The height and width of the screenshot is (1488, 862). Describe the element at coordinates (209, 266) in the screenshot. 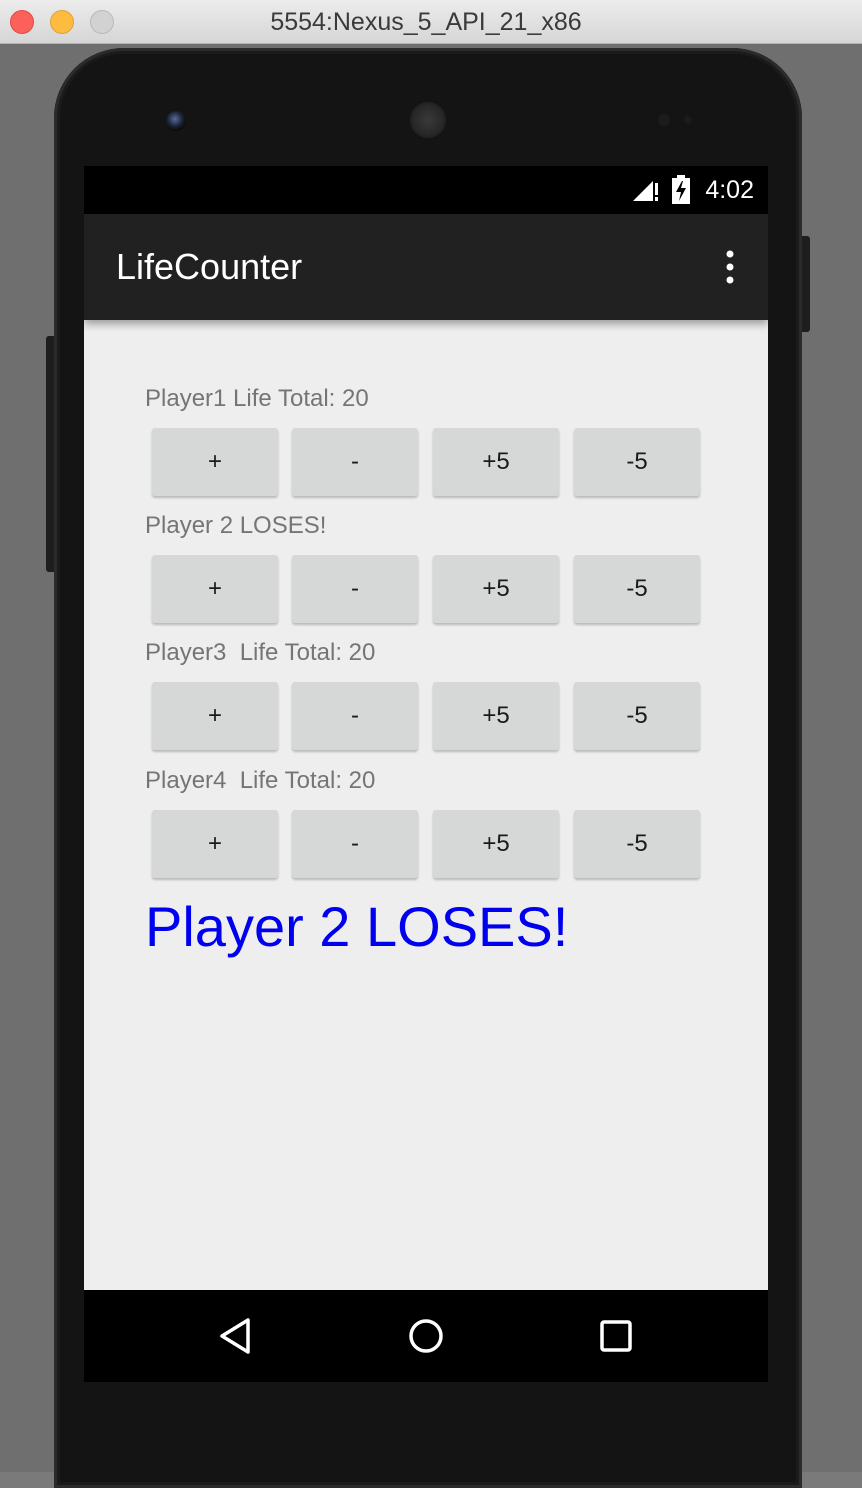

I see `app-title: LifeCounter` at that location.